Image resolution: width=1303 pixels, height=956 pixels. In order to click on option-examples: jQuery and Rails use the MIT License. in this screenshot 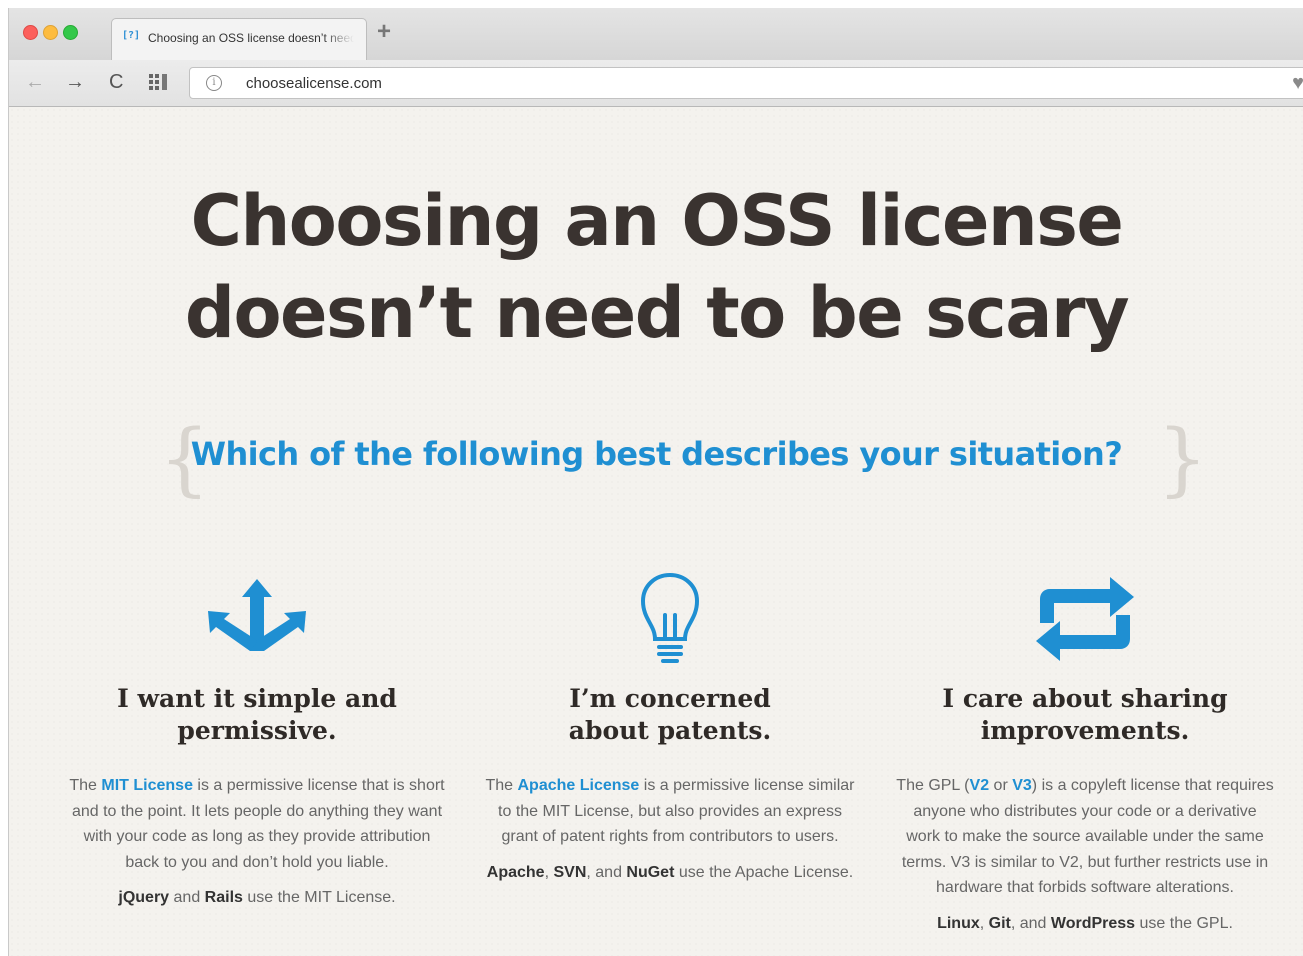, I will do `click(257, 898)`.